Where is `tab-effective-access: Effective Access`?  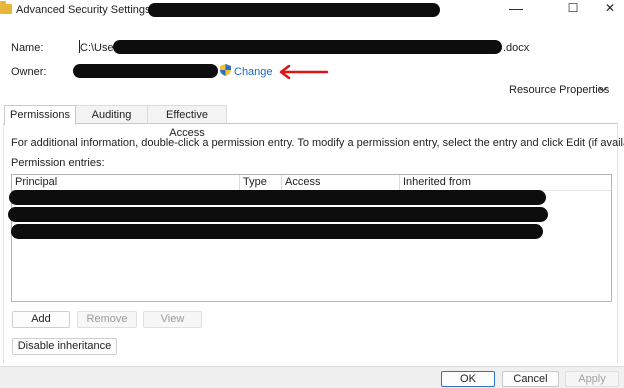 tab-effective-access: Effective Access is located at coordinates (187, 122).